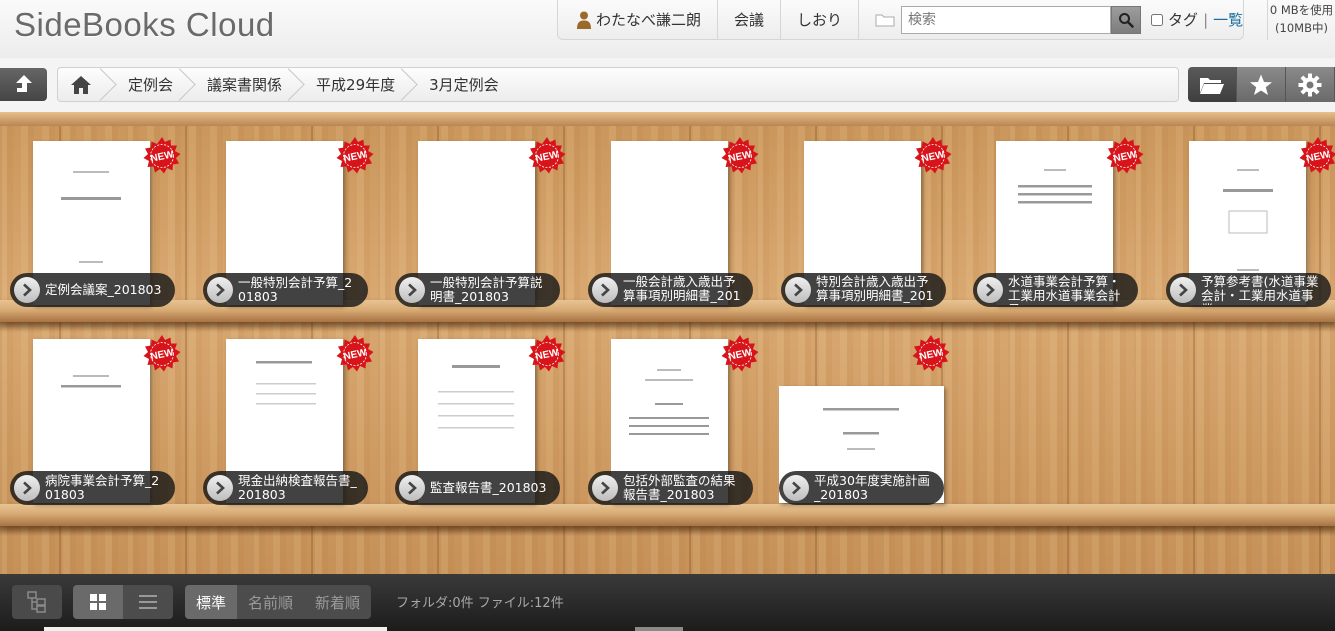 Image resolution: width=1335 pixels, height=631 pixels. Describe the element at coordinates (215, 629) in the screenshot. I see `scroll-indicator` at that location.